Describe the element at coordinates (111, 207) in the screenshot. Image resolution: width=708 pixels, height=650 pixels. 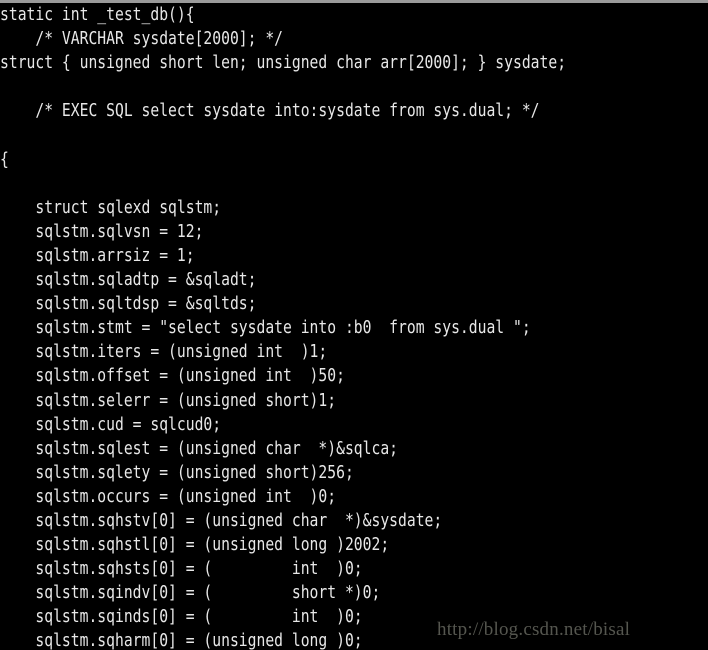
I see `code-line: struct sqlexd sqlstm;` at that location.